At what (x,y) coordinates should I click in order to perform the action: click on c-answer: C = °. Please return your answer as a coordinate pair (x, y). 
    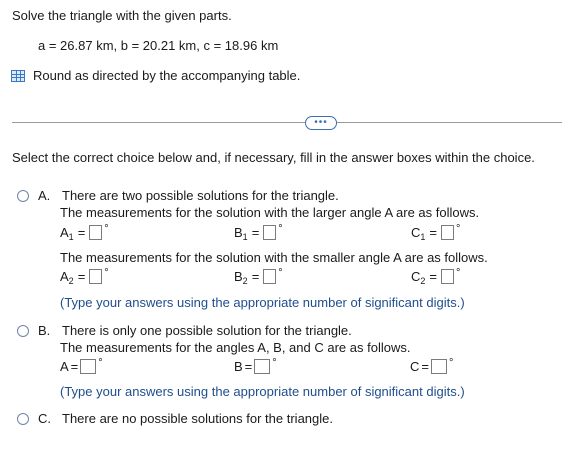
    Looking at the image, I should click on (432, 365).